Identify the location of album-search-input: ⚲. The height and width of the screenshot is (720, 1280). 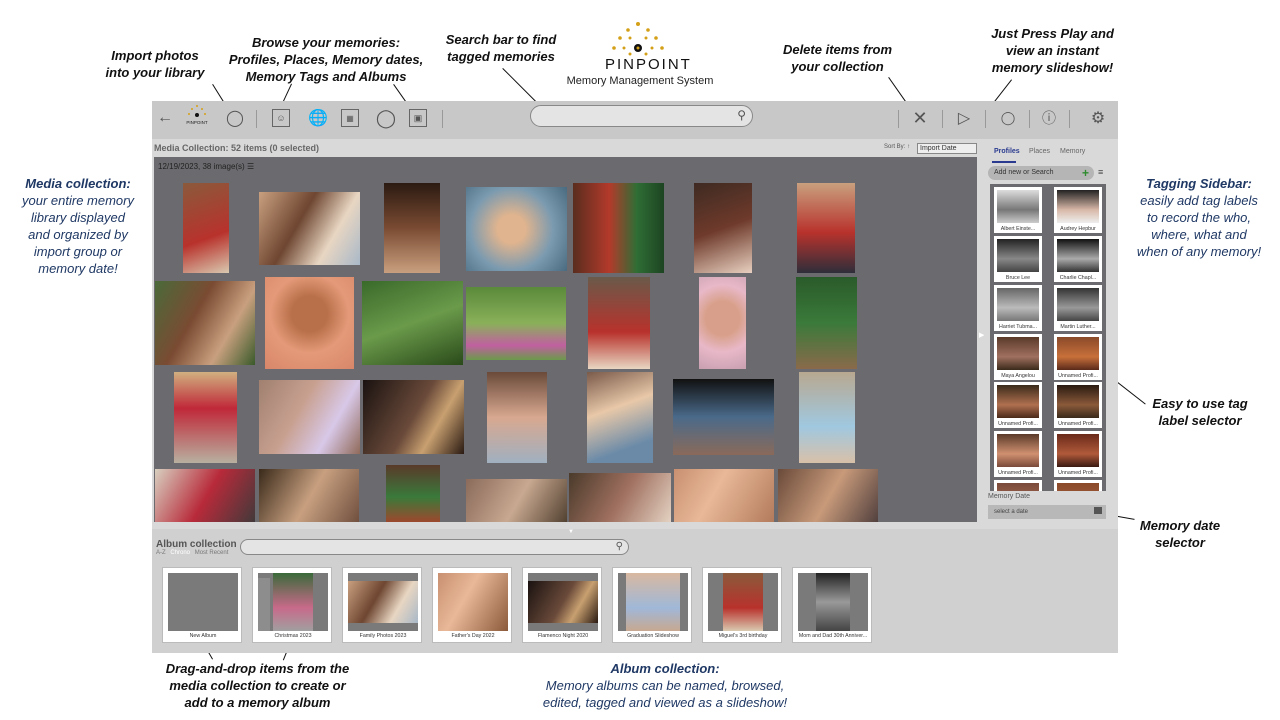
(434, 547).